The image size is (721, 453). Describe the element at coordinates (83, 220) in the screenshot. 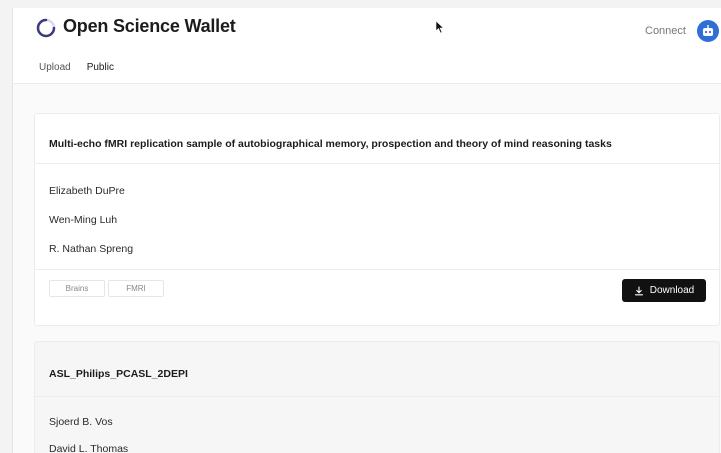

I see `author-name: Wen-Ming Luh` at that location.